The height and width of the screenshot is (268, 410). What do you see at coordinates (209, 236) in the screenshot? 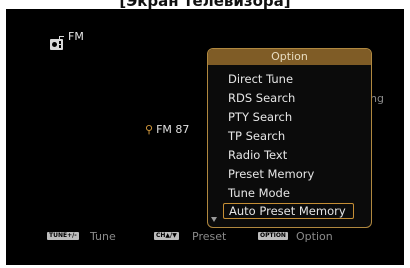
I see `preset-hint-label: Preset` at bounding box center [209, 236].